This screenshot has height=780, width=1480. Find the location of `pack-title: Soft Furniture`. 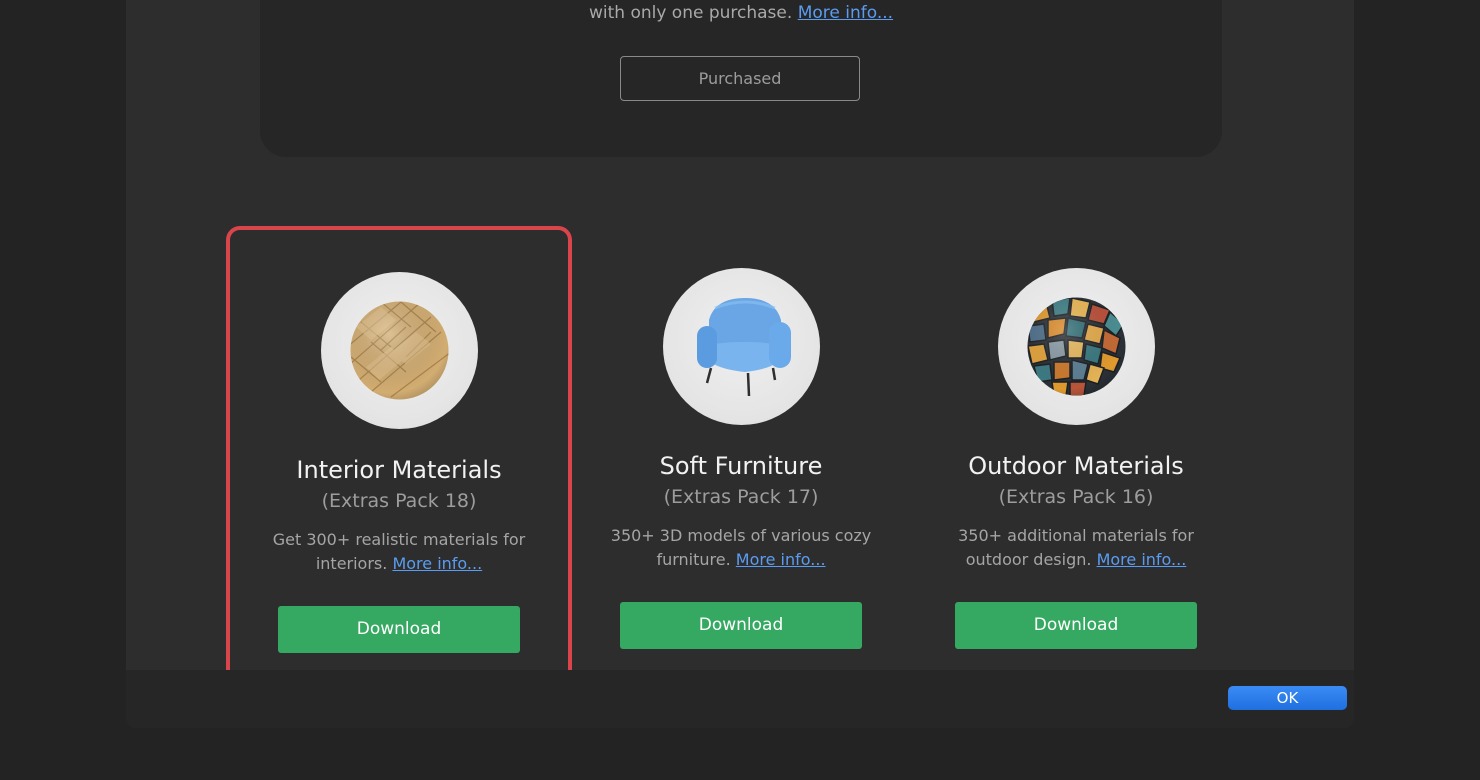

pack-title: Soft Furniture is located at coordinates (741, 466).